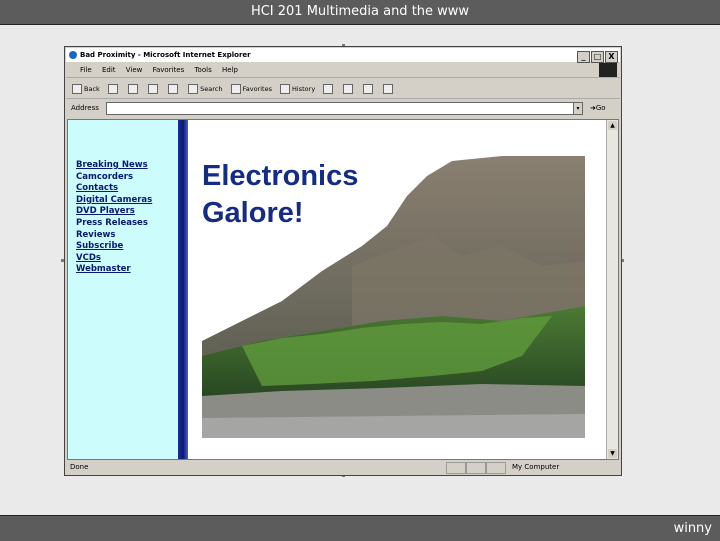 The width and height of the screenshot is (720, 541). I want to click on history-button: History, so click(298, 89).